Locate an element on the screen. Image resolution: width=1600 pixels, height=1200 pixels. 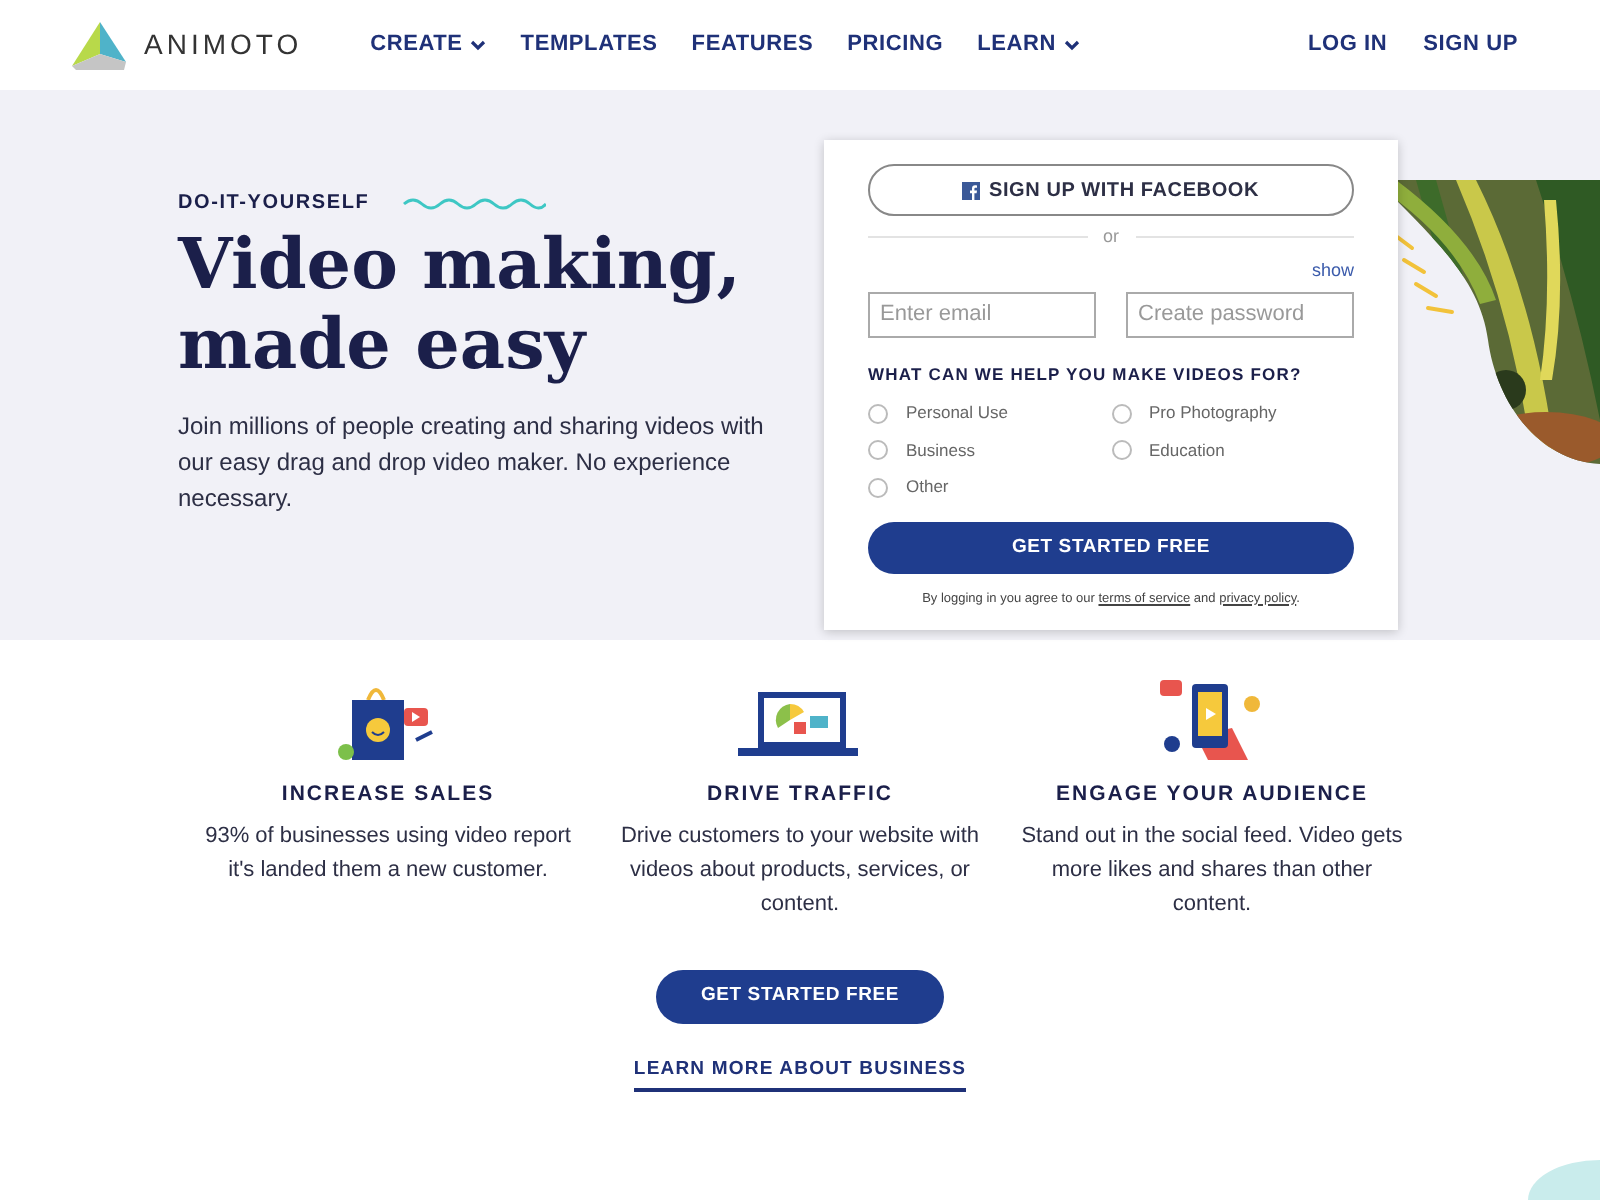
account-link: LOG IN is located at coordinates (1347, 45).